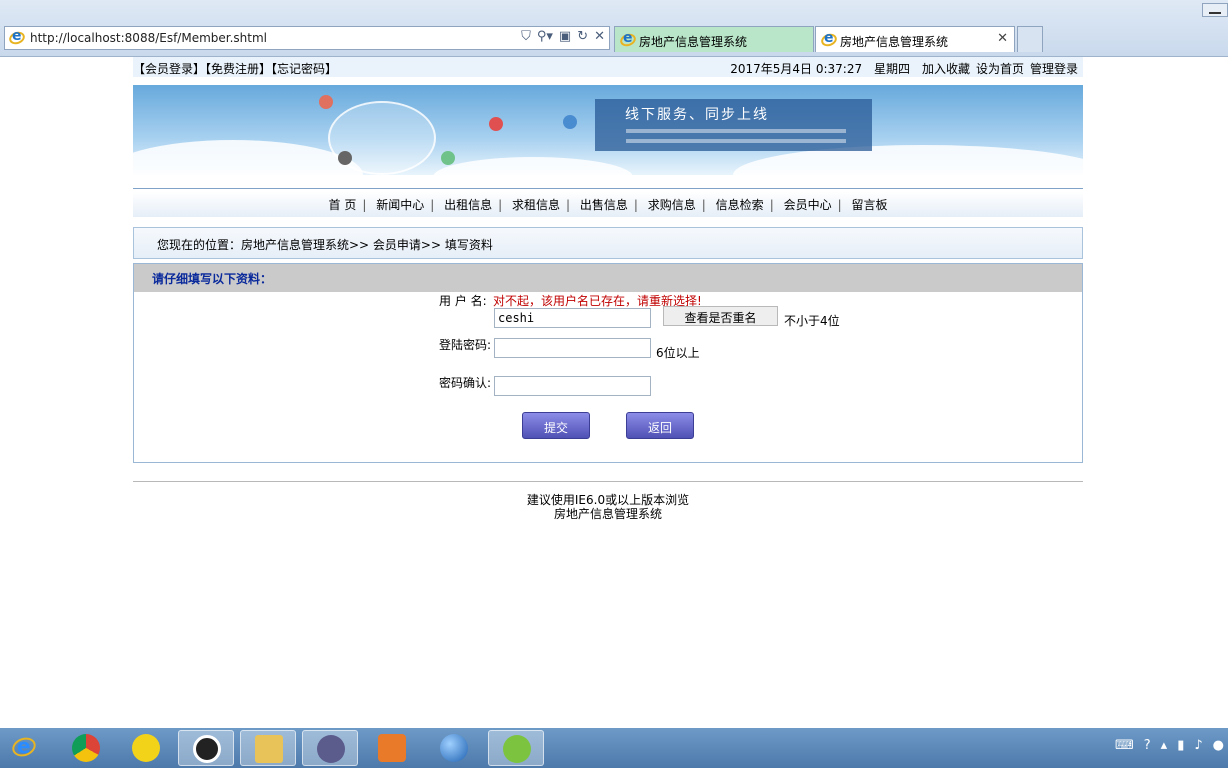 The height and width of the screenshot is (768, 1228). Describe the element at coordinates (608, 130) in the screenshot. I see `header-banner: 线下服务、同步上线` at that location.